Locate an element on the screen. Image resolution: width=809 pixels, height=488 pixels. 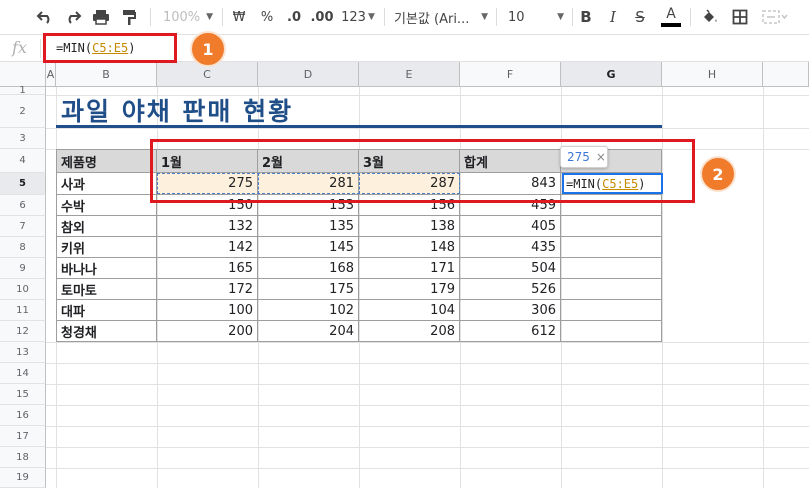
table-cell-value: 204 is located at coordinates (308, 331).